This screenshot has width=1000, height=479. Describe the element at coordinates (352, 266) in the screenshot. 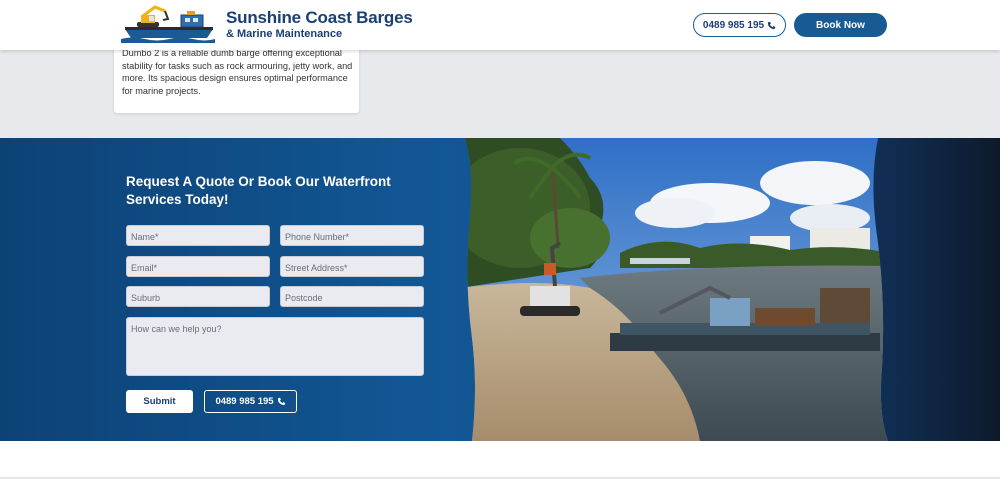

I see `street-address-field: Street Address*` at that location.